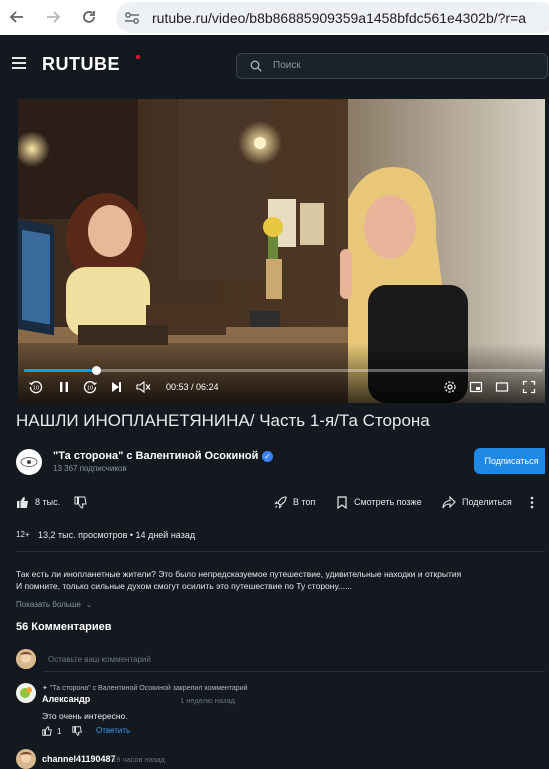 The height and width of the screenshot is (769, 549). What do you see at coordinates (392, 66) in the screenshot?
I see `search-input: Поиск` at bounding box center [392, 66].